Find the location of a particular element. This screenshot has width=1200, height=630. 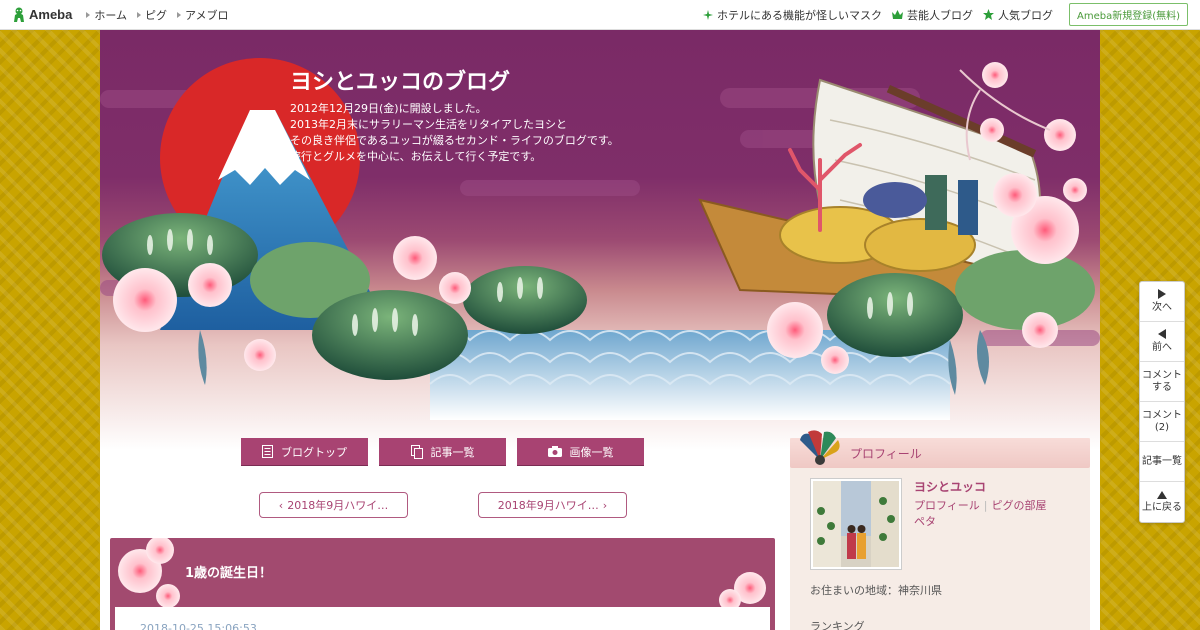

profile-area: お住まいの地域：神奈川県 is located at coordinates (876, 590).